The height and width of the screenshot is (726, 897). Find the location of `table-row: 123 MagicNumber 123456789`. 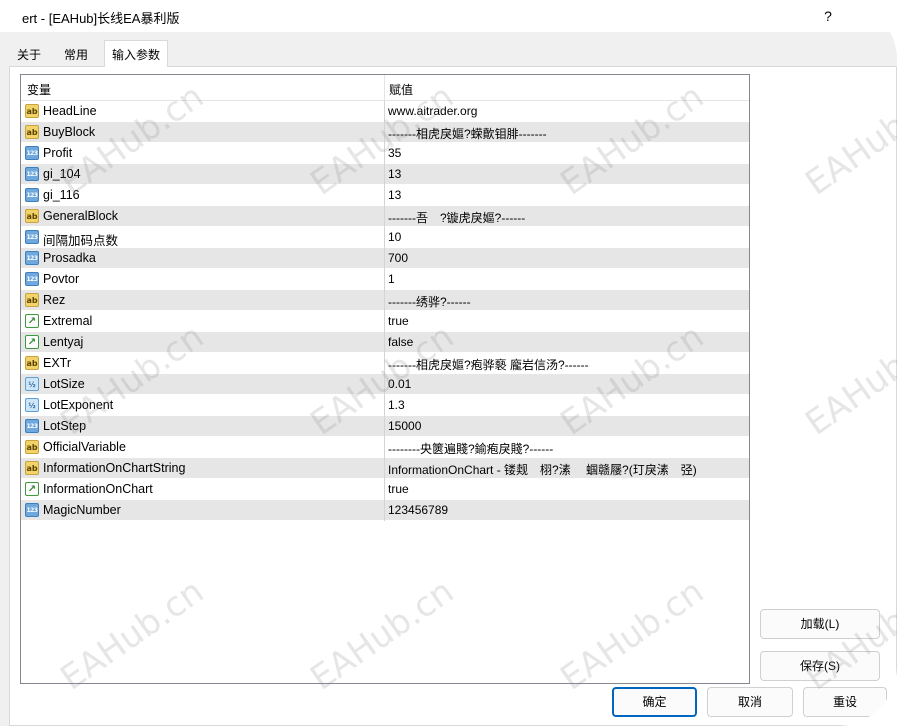

table-row: 123 MagicNumber 123456789 is located at coordinates (385, 510).